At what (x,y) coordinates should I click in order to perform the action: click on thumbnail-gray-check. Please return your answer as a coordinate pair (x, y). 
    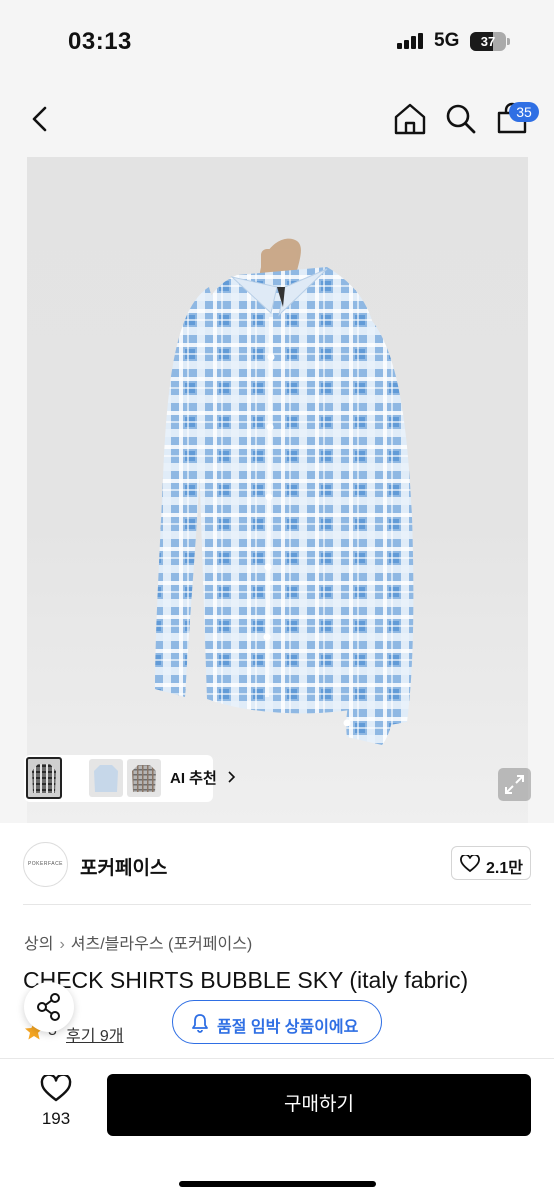
    Looking at the image, I should click on (144, 778).